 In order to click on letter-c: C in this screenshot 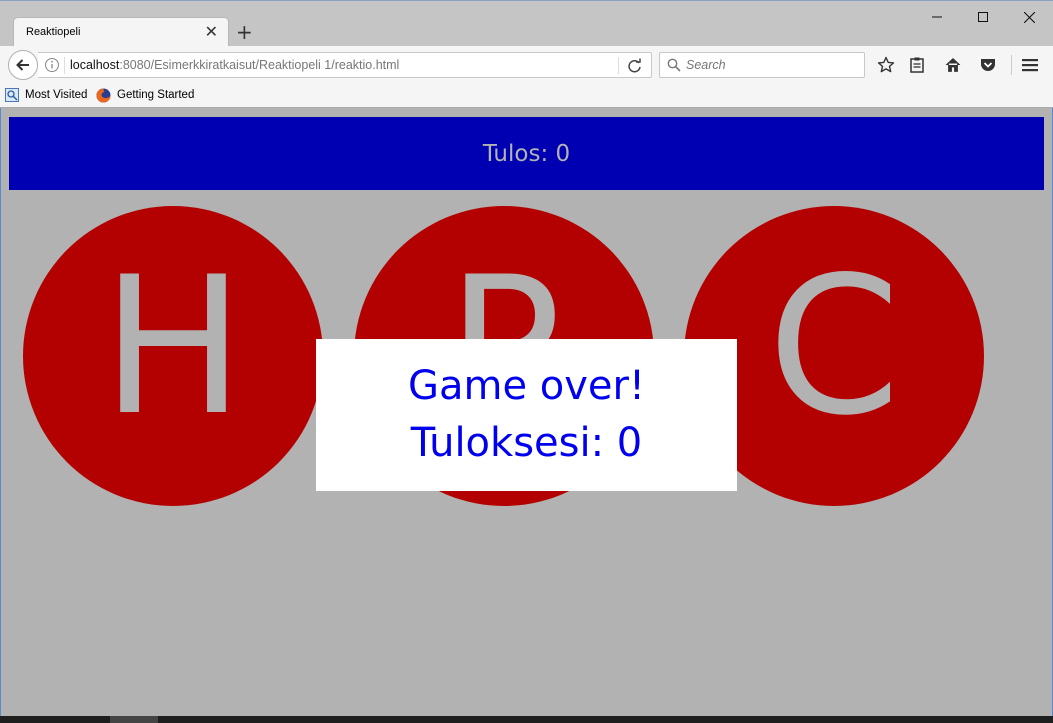, I will do `click(834, 346)`.